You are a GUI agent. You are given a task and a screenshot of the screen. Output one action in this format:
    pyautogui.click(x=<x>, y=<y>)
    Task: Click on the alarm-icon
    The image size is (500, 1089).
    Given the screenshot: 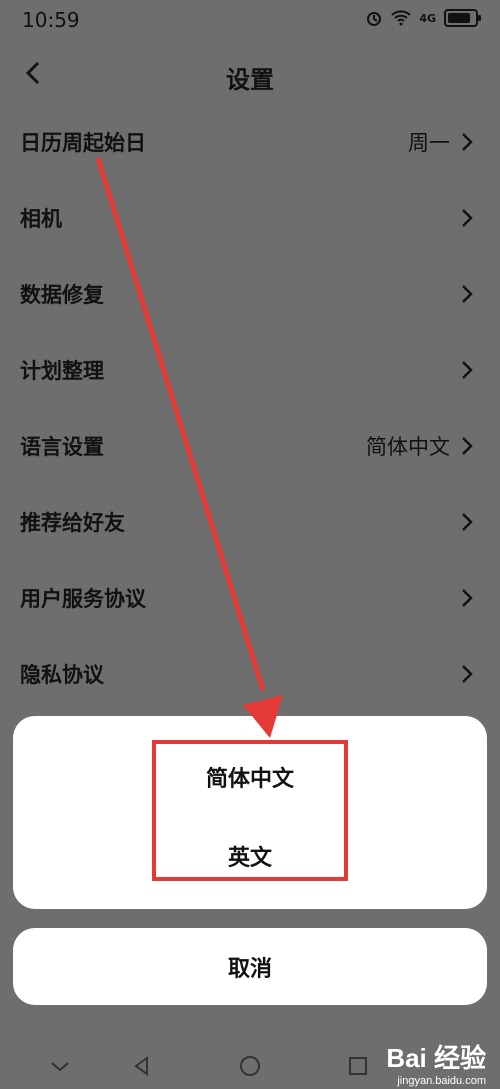 What is the action you would take?
    pyautogui.click(x=374, y=19)
    